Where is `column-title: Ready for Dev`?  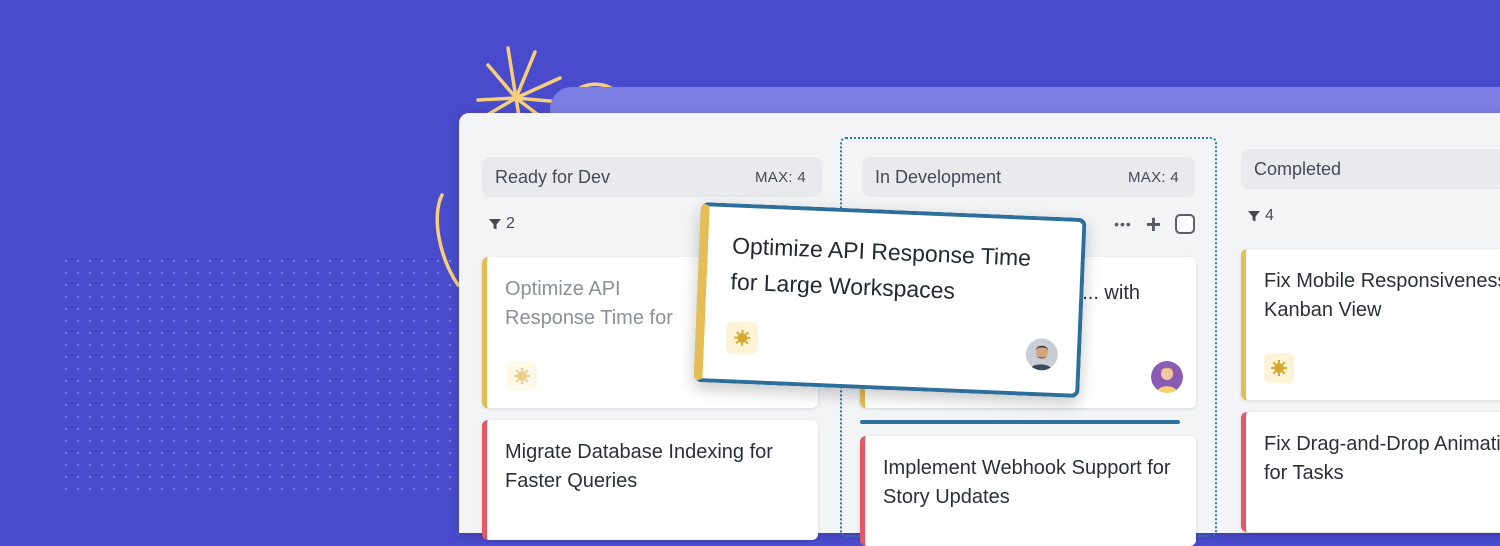 column-title: Ready for Dev is located at coordinates (553, 176).